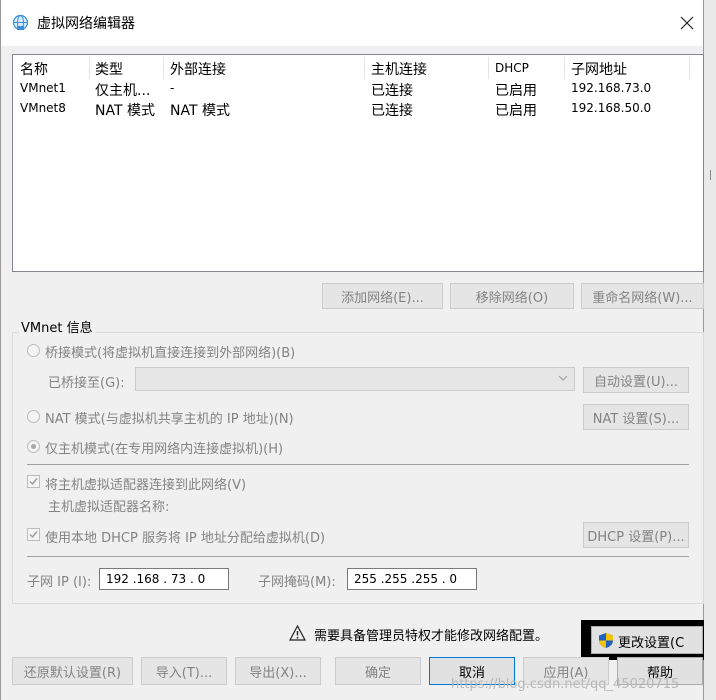 The width and height of the screenshot is (716, 700). What do you see at coordinates (512, 296) in the screenshot?
I see `remove-network-button: 移除网络(O)` at bounding box center [512, 296].